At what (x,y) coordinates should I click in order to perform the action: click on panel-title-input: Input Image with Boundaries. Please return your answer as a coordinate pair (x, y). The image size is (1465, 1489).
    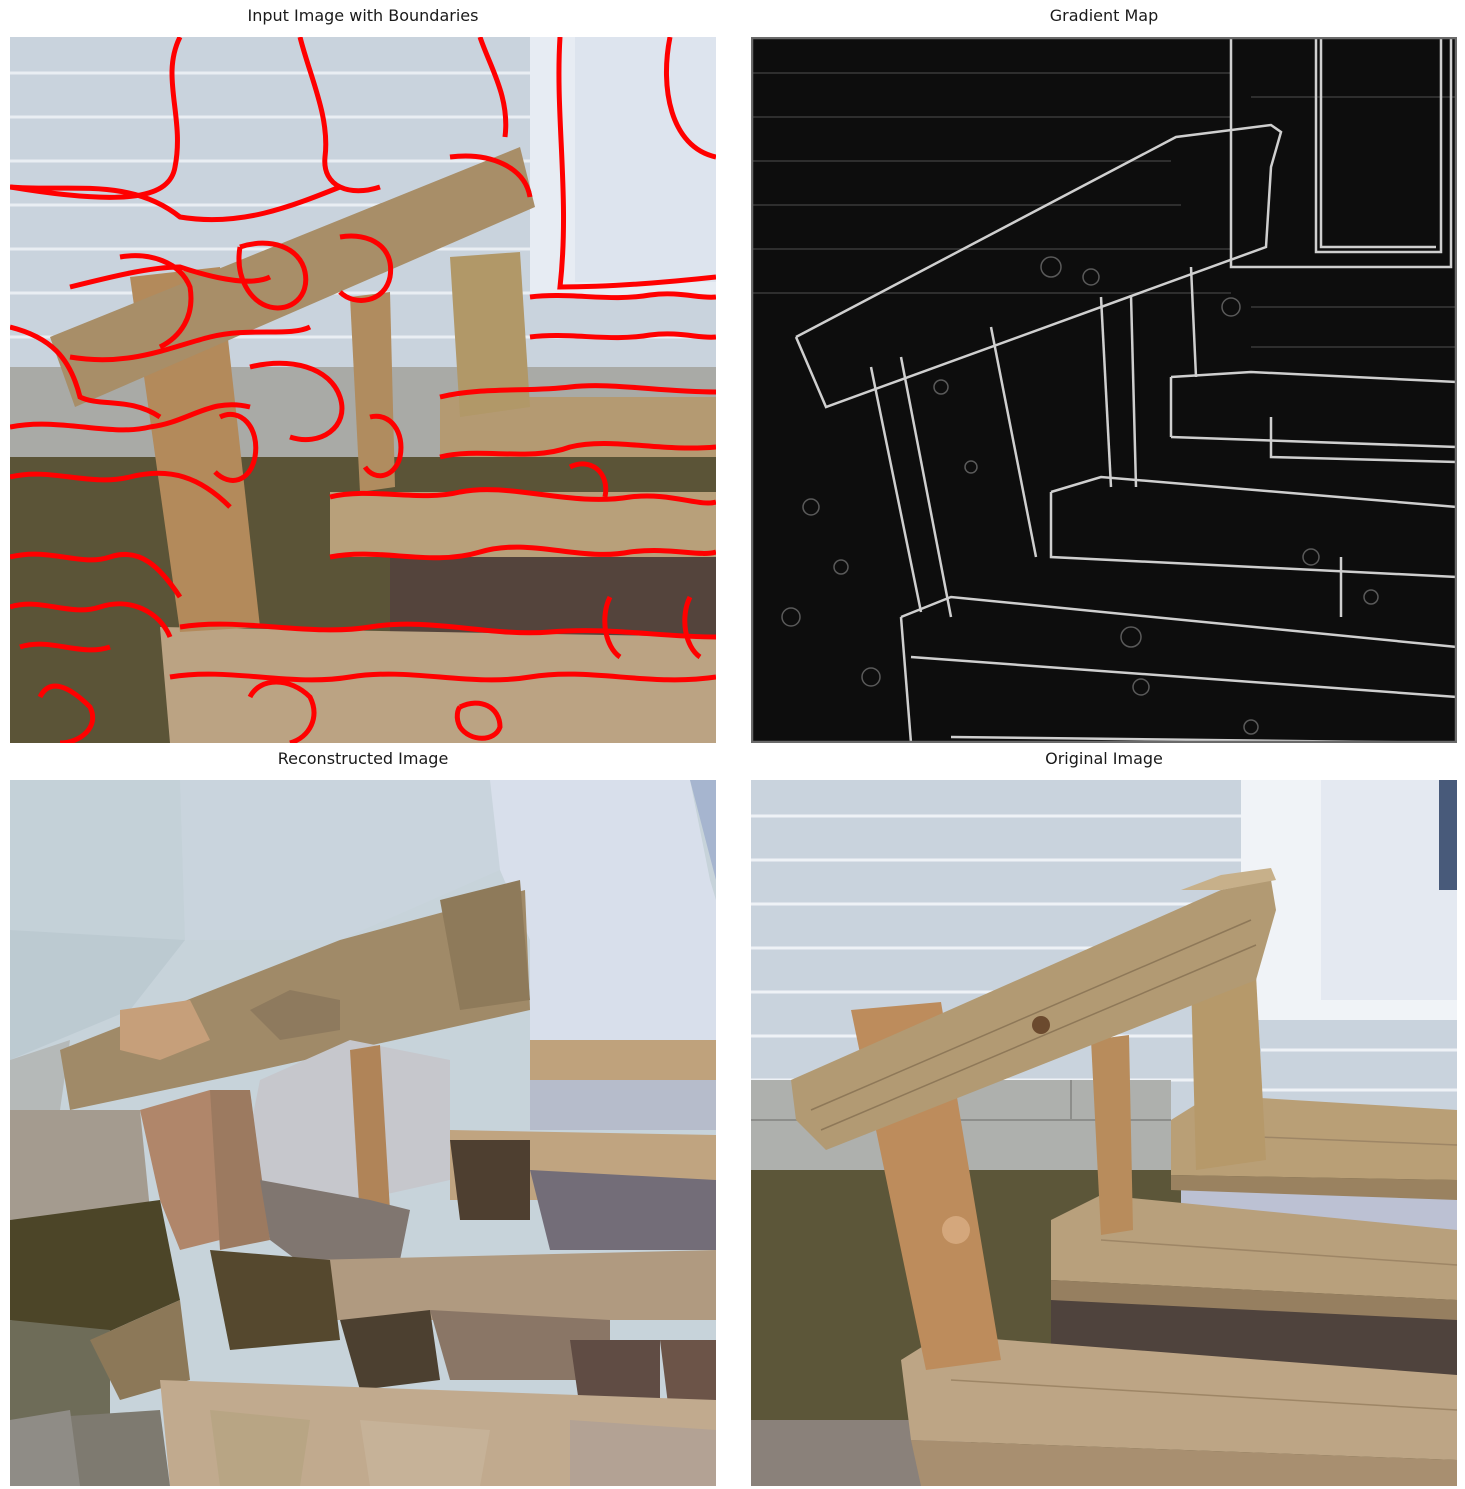
    Looking at the image, I should click on (363, 15).